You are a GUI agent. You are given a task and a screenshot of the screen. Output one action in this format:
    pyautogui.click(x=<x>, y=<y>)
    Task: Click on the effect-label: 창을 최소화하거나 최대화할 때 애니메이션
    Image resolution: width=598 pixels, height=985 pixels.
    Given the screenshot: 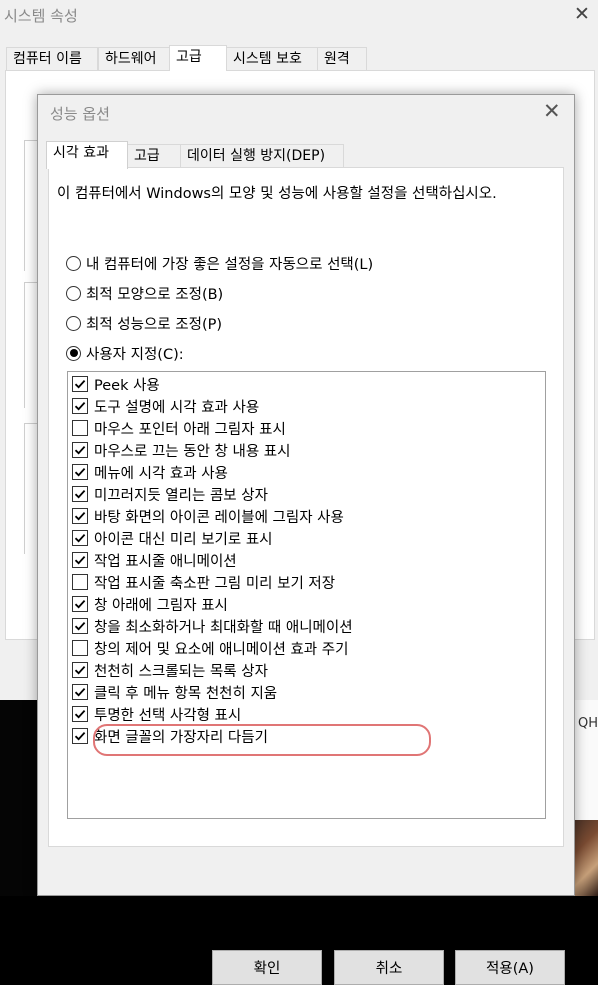 What is the action you would take?
    pyautogui.click(x=223, y=627)
    